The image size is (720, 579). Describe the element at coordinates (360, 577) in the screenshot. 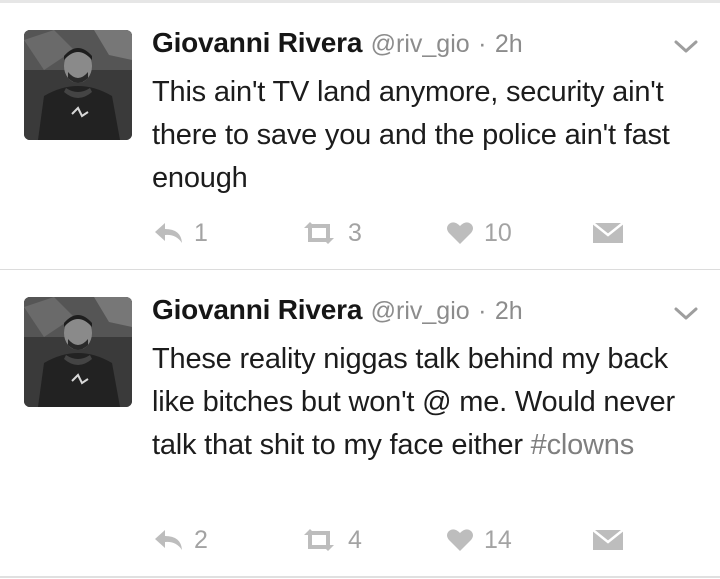

I see `bottom-divider` at that location.